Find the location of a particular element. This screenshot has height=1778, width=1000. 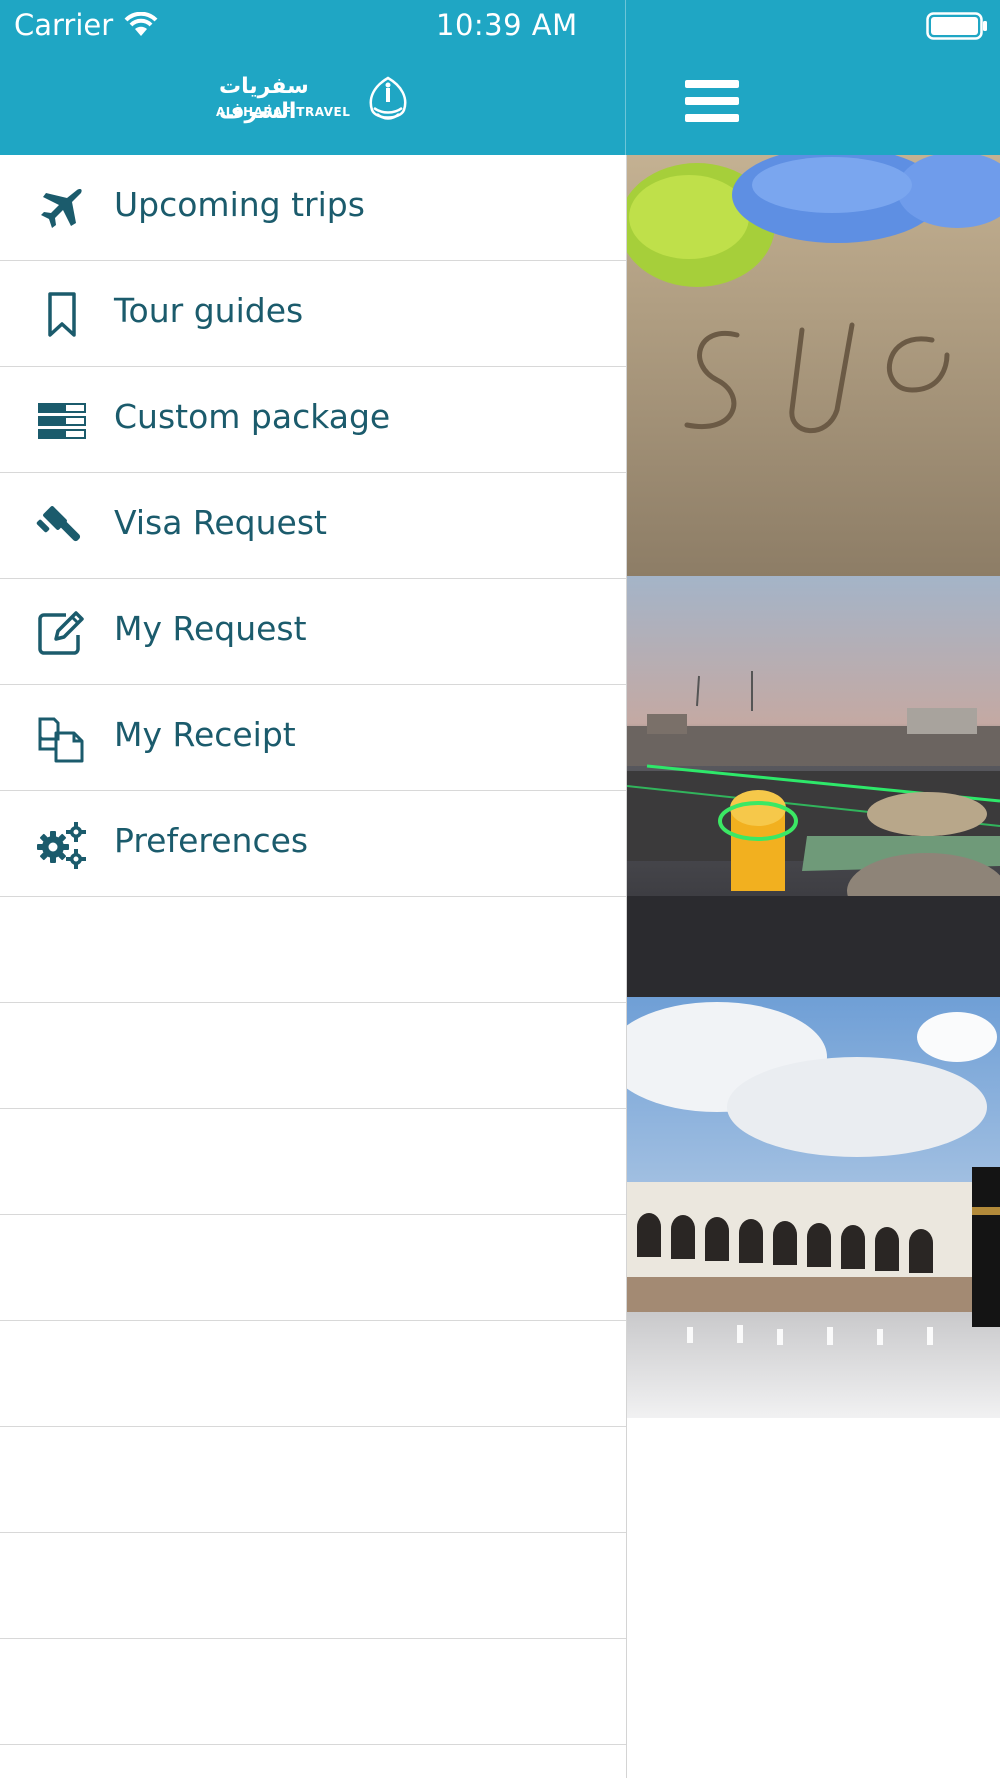

menu-hamburger-icon is located at coordinates (712, 101).